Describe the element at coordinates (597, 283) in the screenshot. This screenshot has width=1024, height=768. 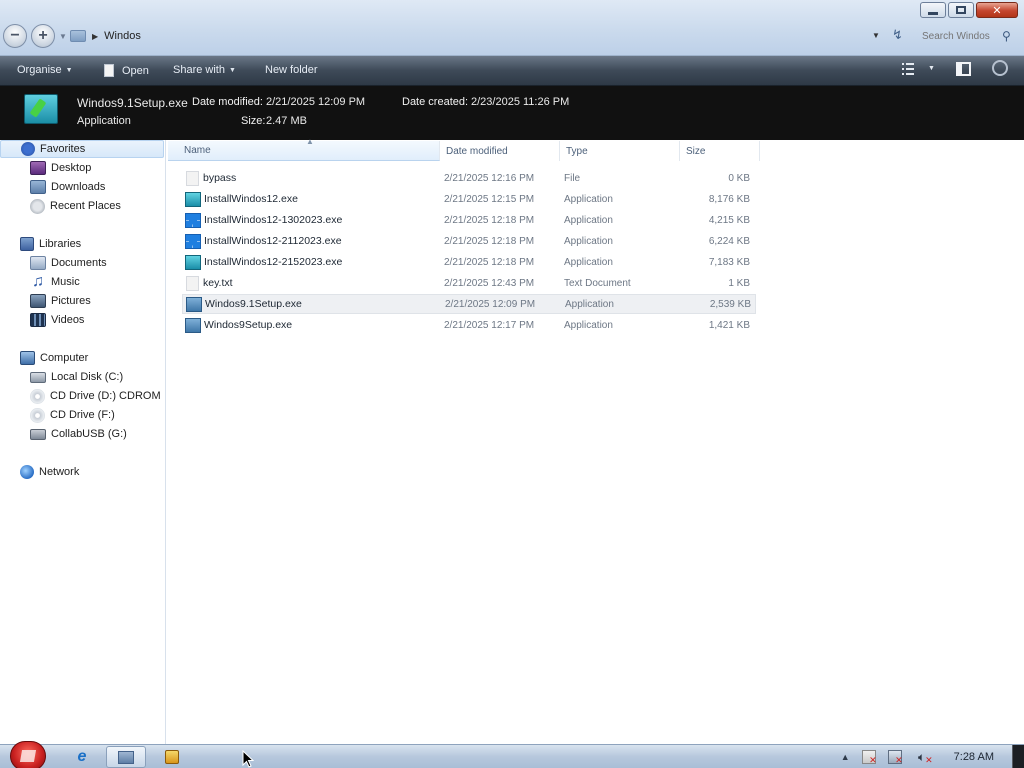
I see `file-type: Text Document` at that location.